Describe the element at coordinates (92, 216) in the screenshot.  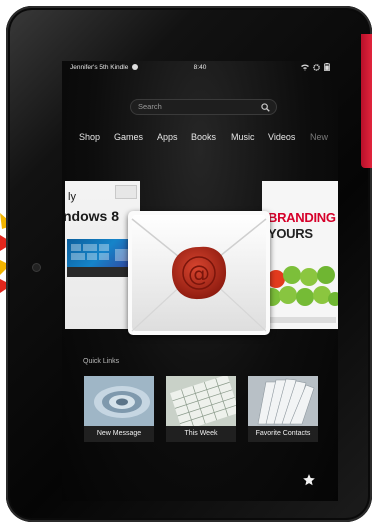
I see `book-title-line2: ndows 8` at that location.